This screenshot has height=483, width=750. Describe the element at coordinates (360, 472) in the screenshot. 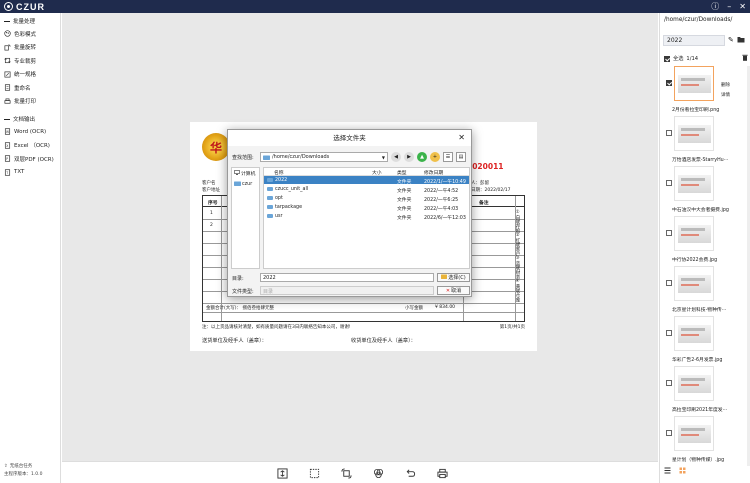

I see `bottom-toolbar` at that location.